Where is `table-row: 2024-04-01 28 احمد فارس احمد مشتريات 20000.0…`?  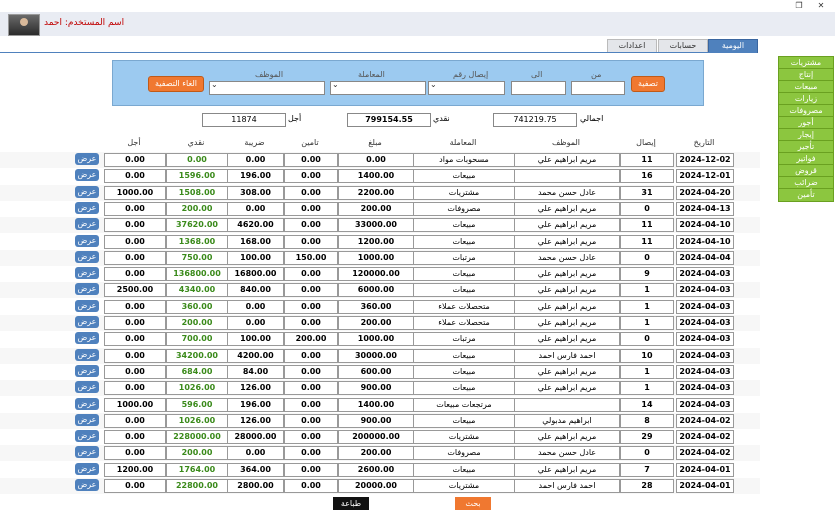
table-row: 2024-04-01 28 احمد فارس احمد مشتريات 20000.0… is located at coordinates (380, 486).